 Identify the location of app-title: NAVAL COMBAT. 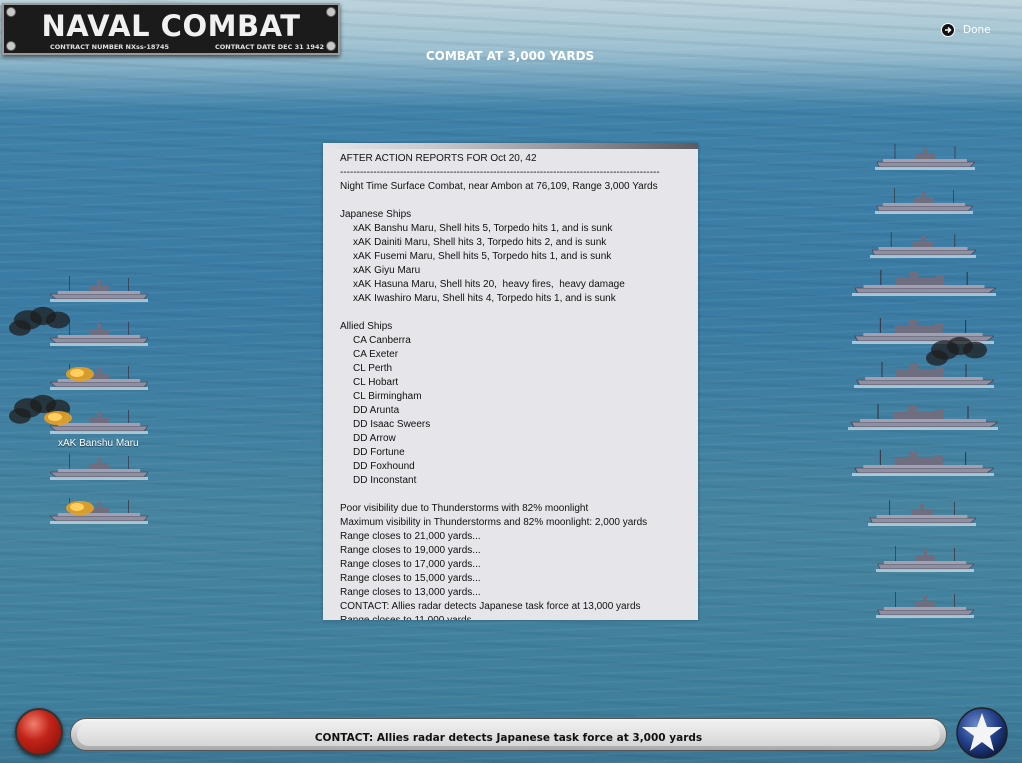
(171, 26).